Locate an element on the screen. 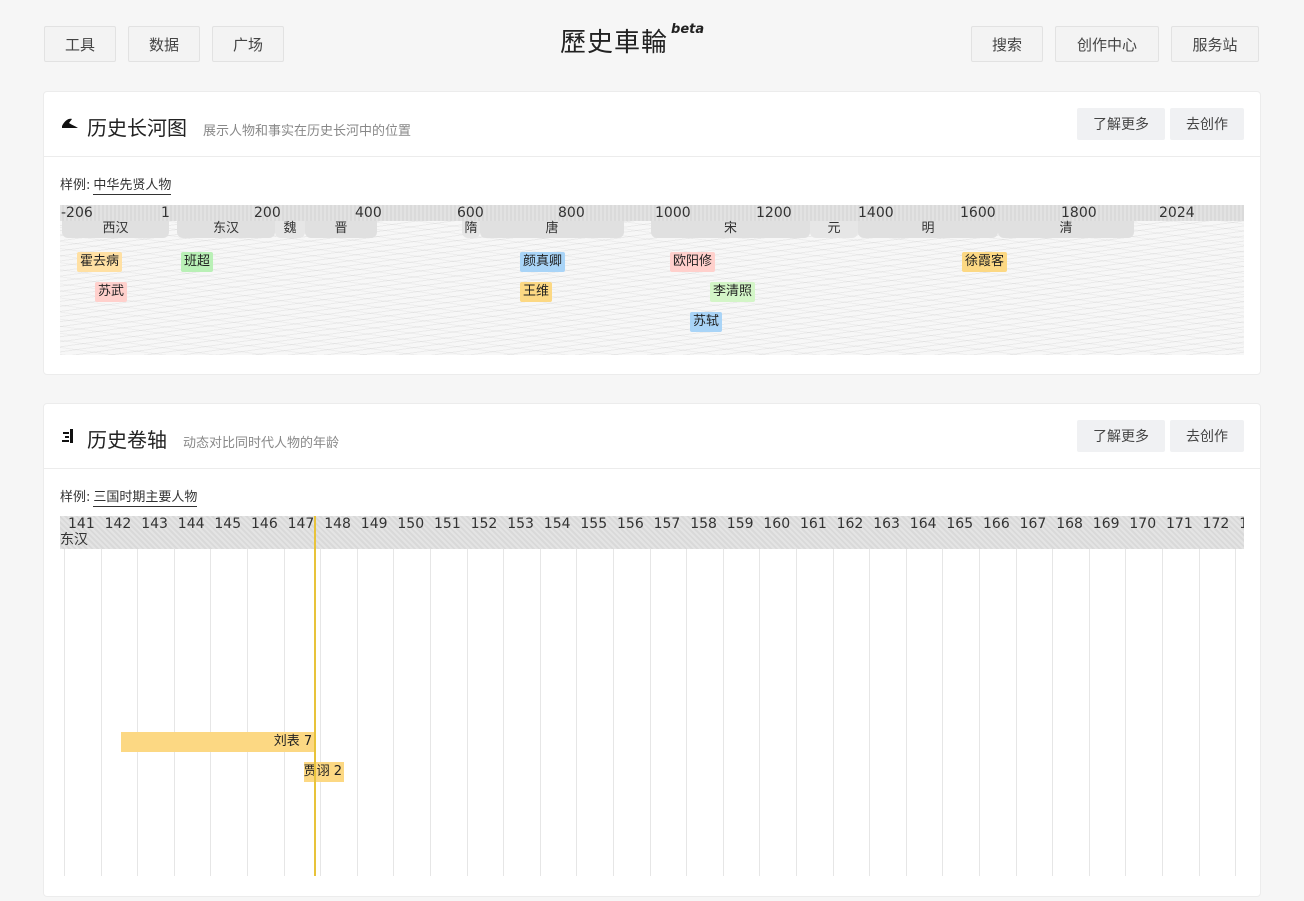 This screenshot has height=901, width=1304. year-tick: 169 is located at coordinates (1106, 524).